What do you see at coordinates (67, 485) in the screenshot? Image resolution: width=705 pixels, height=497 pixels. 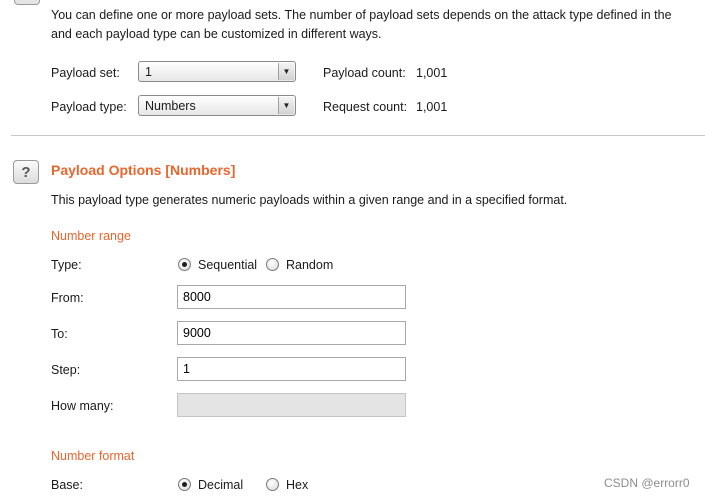 I see `base-label: Base:` at bounding box center [67, 485].